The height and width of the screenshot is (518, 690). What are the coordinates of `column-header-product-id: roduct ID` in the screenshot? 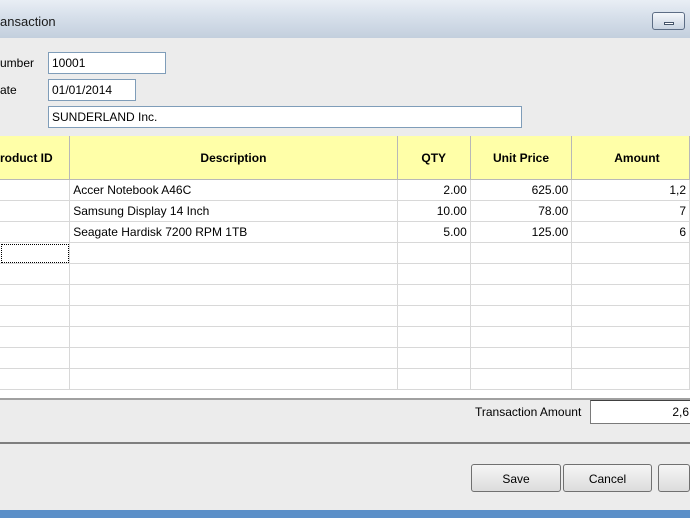 It's located at (35, 158).